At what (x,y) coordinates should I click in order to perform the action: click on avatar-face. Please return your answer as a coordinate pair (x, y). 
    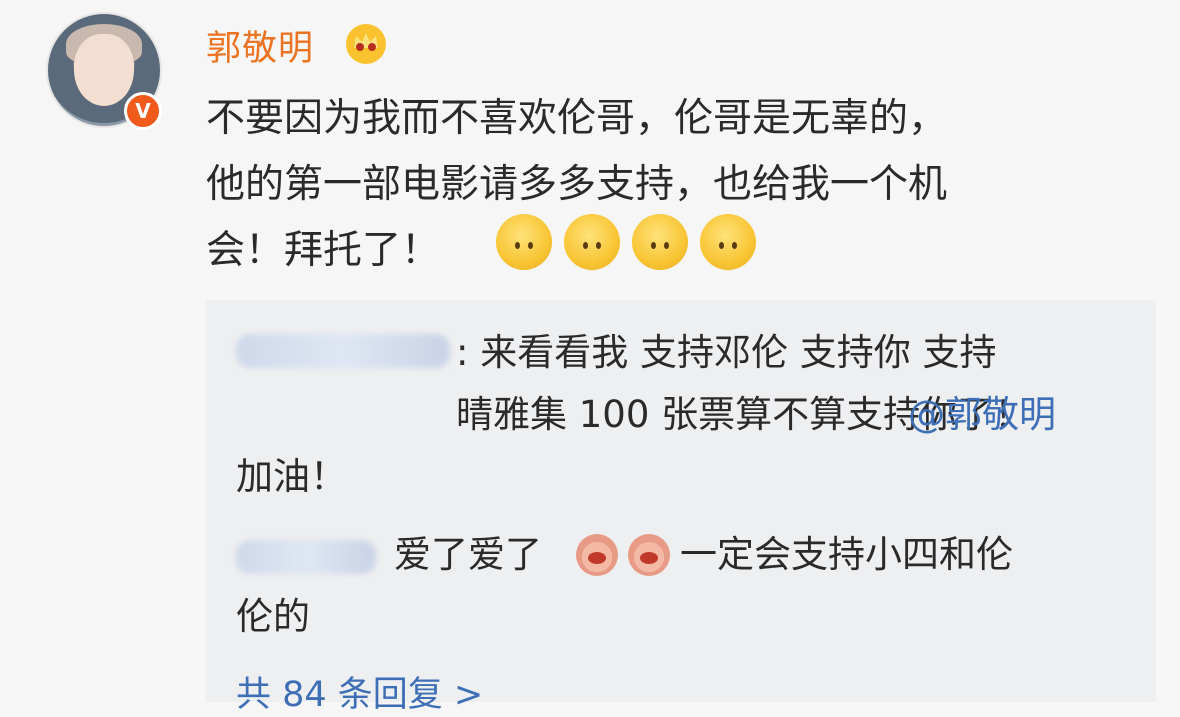
    Looking at the image, I should click on (104, 70).